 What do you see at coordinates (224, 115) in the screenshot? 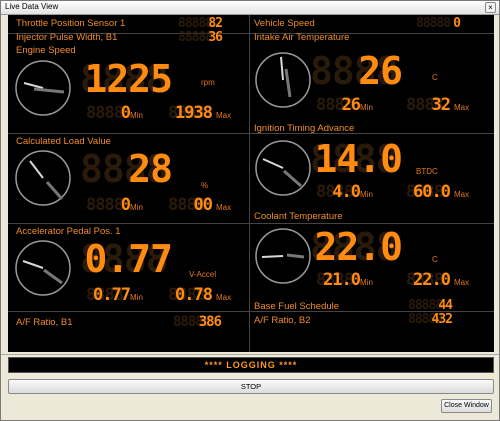
I see `engine-speed-max-label: Max` at bounding box center [224, 115].